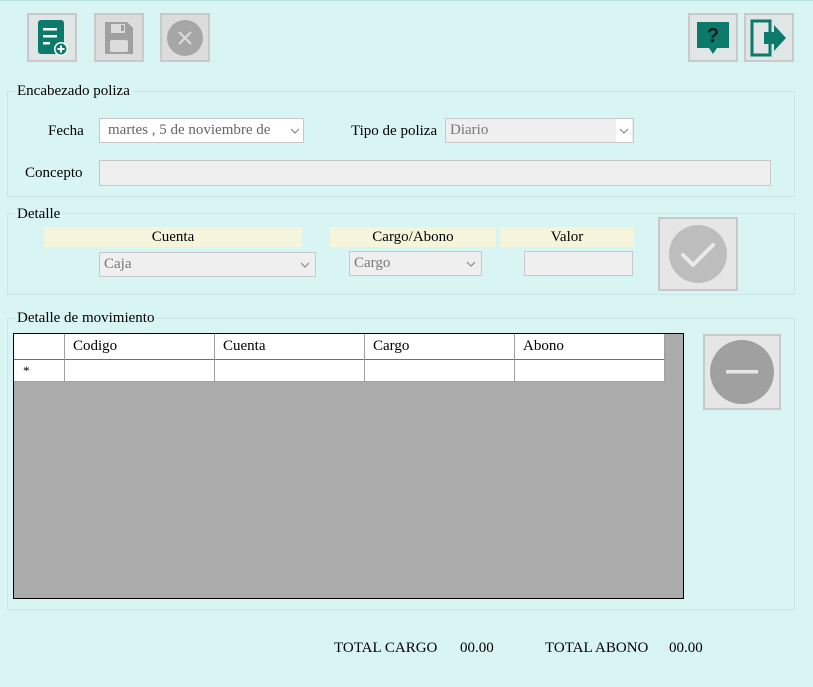 The height and width of the screenshot is (687, 813). I want to click on minus-icon, so click(742, 372).